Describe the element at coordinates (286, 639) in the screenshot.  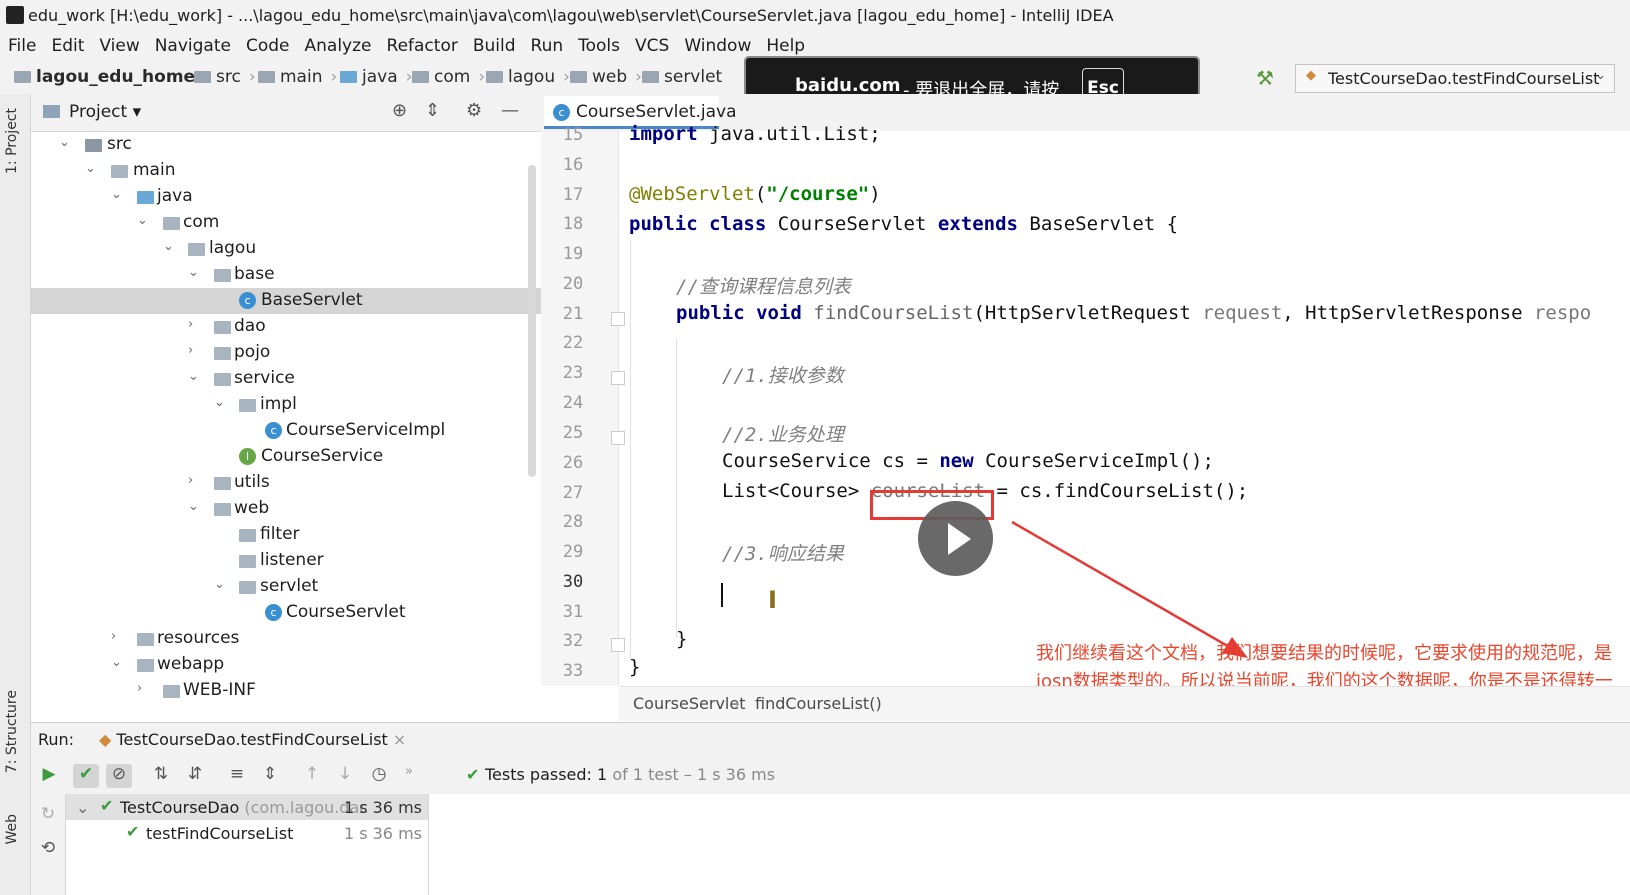
I see `tree-item-resources: › resources` at that location.